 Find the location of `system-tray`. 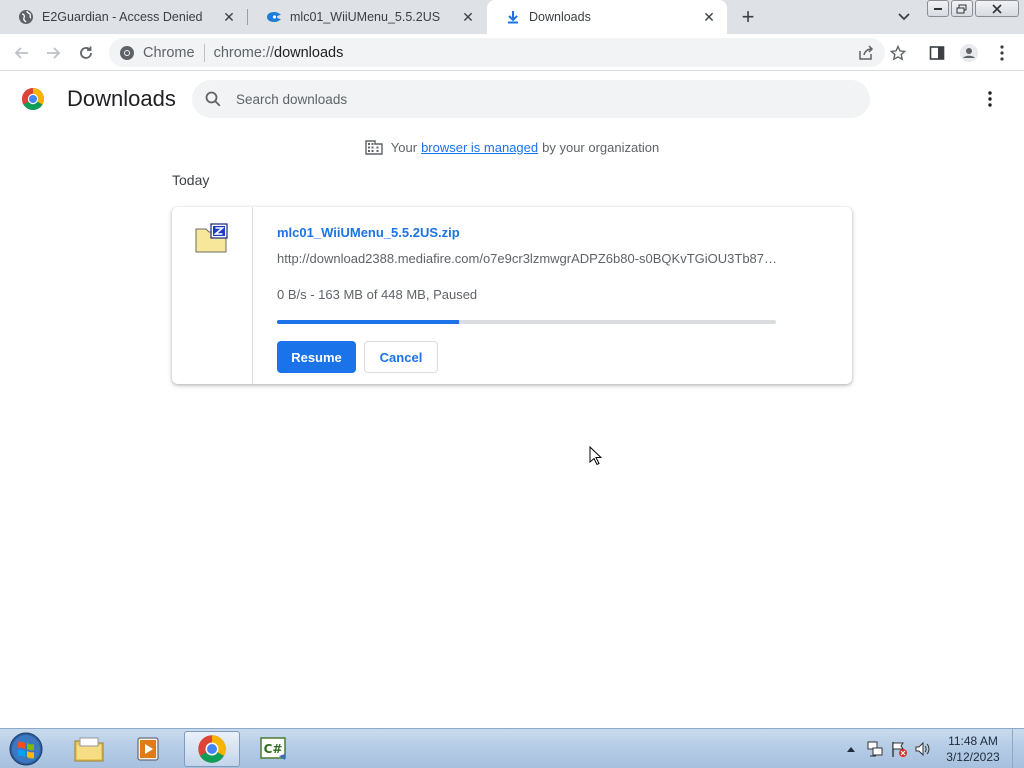

system-tray is located at coordinates (890, 748).